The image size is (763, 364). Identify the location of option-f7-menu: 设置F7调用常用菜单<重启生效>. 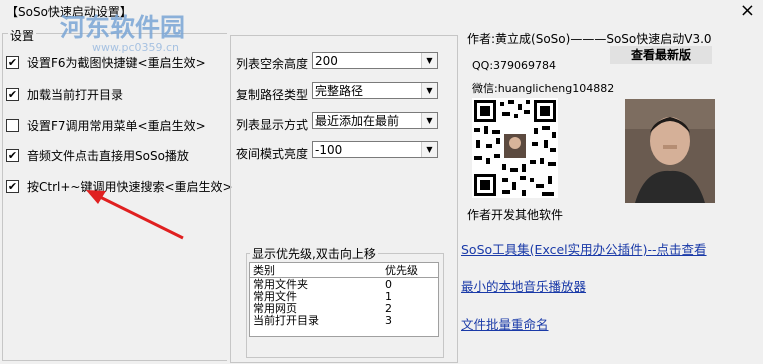
(106, 125).